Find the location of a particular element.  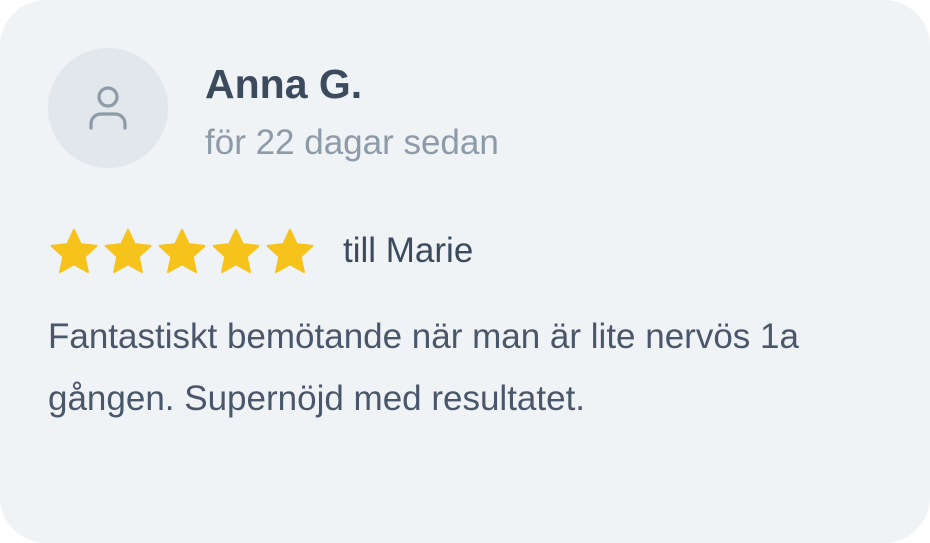

user-icon is located at coordinates (108, 108).